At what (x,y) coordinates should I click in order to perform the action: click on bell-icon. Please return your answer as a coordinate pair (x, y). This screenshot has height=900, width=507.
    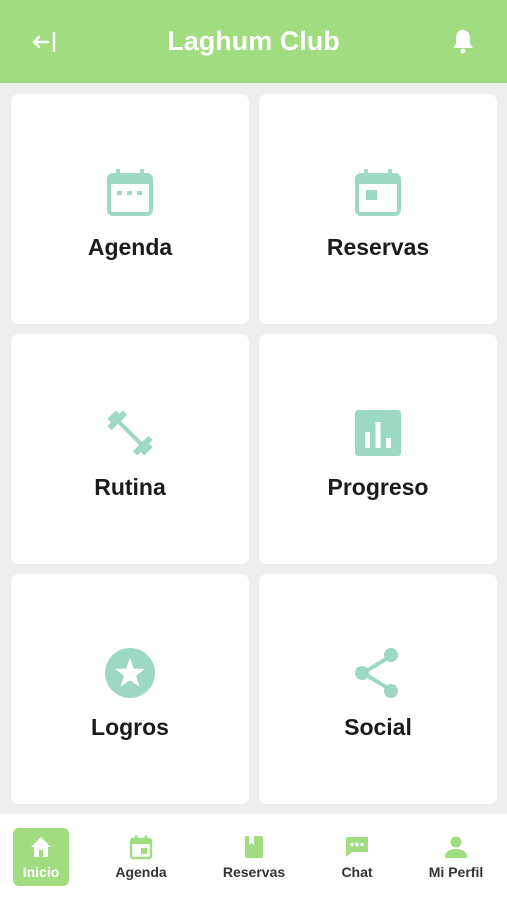
    Looking at the image, I should click on (463, 41).